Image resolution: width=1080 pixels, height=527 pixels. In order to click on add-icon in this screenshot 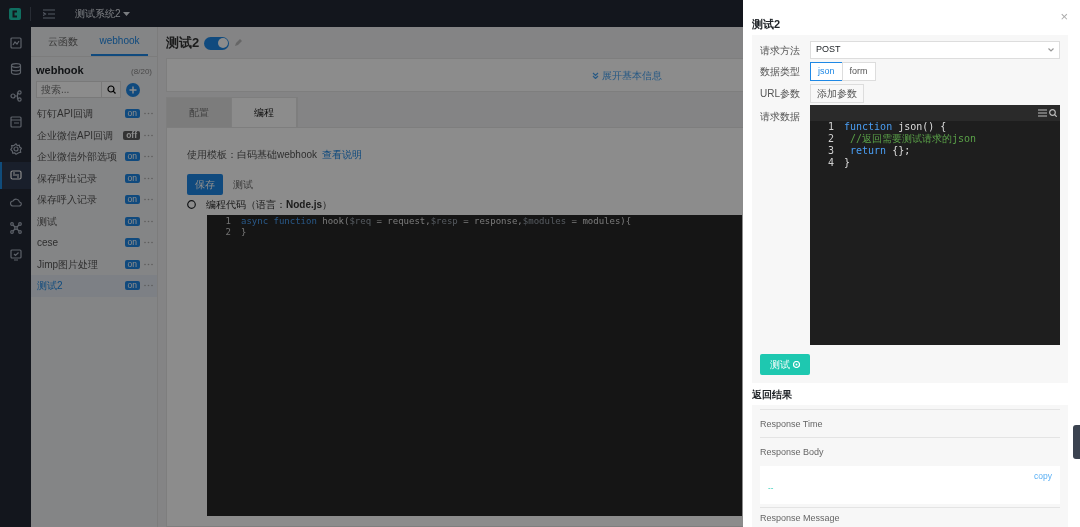, I will do `click(133, 89)`.